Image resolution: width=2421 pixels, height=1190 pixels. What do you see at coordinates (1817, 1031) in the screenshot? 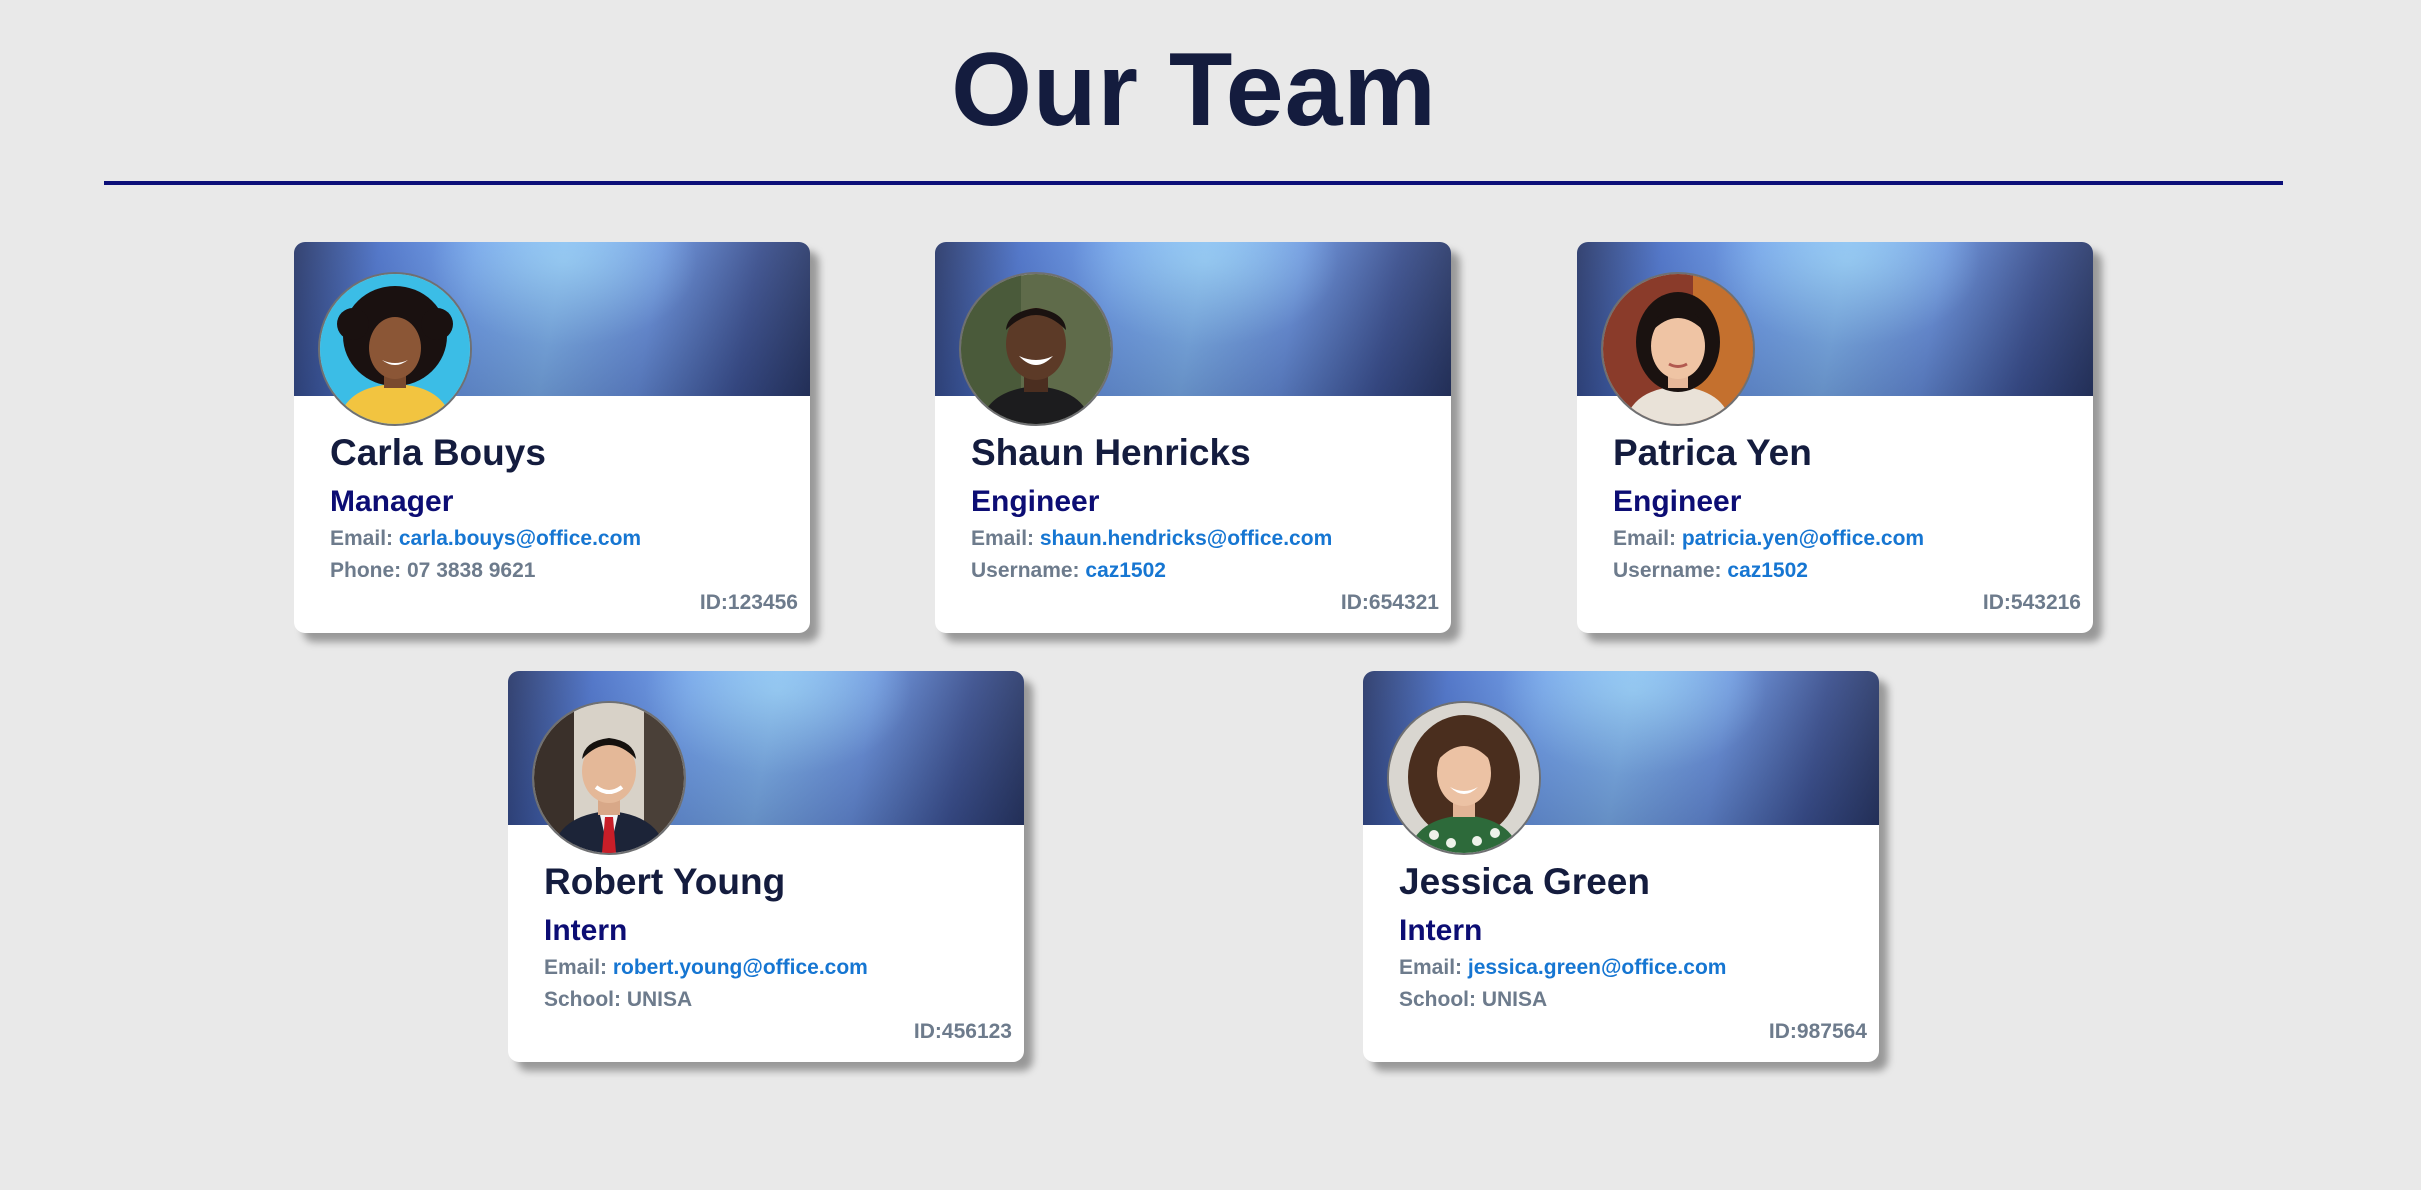
I see `member-id: ID:987564` at bounding box center [1817, 1031].